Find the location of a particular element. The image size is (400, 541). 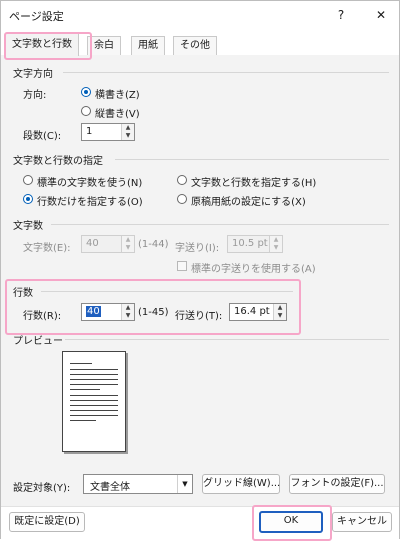

standard-pitch-checkbox is located at coordinates (182, 266).